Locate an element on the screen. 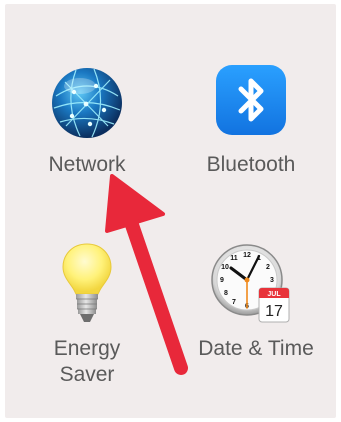 The height and width of the screenshot is (422, 341). svg-text: 10 is located at coordinates (225, 267).